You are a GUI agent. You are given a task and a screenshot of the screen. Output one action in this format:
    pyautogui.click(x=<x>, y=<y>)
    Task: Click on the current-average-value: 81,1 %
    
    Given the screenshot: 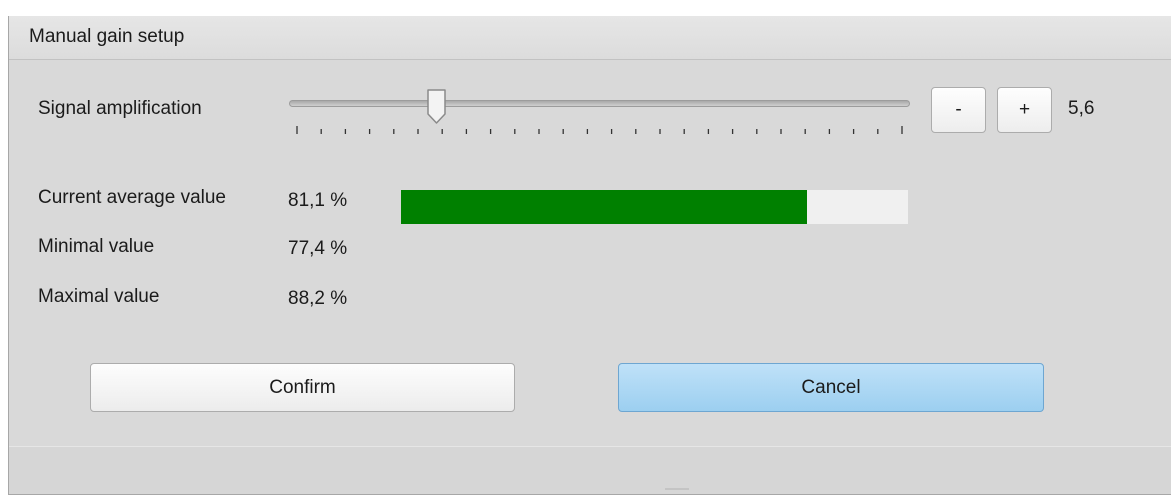 What is the action you would take?
    pyautogui.click(x=318, y=200)
    